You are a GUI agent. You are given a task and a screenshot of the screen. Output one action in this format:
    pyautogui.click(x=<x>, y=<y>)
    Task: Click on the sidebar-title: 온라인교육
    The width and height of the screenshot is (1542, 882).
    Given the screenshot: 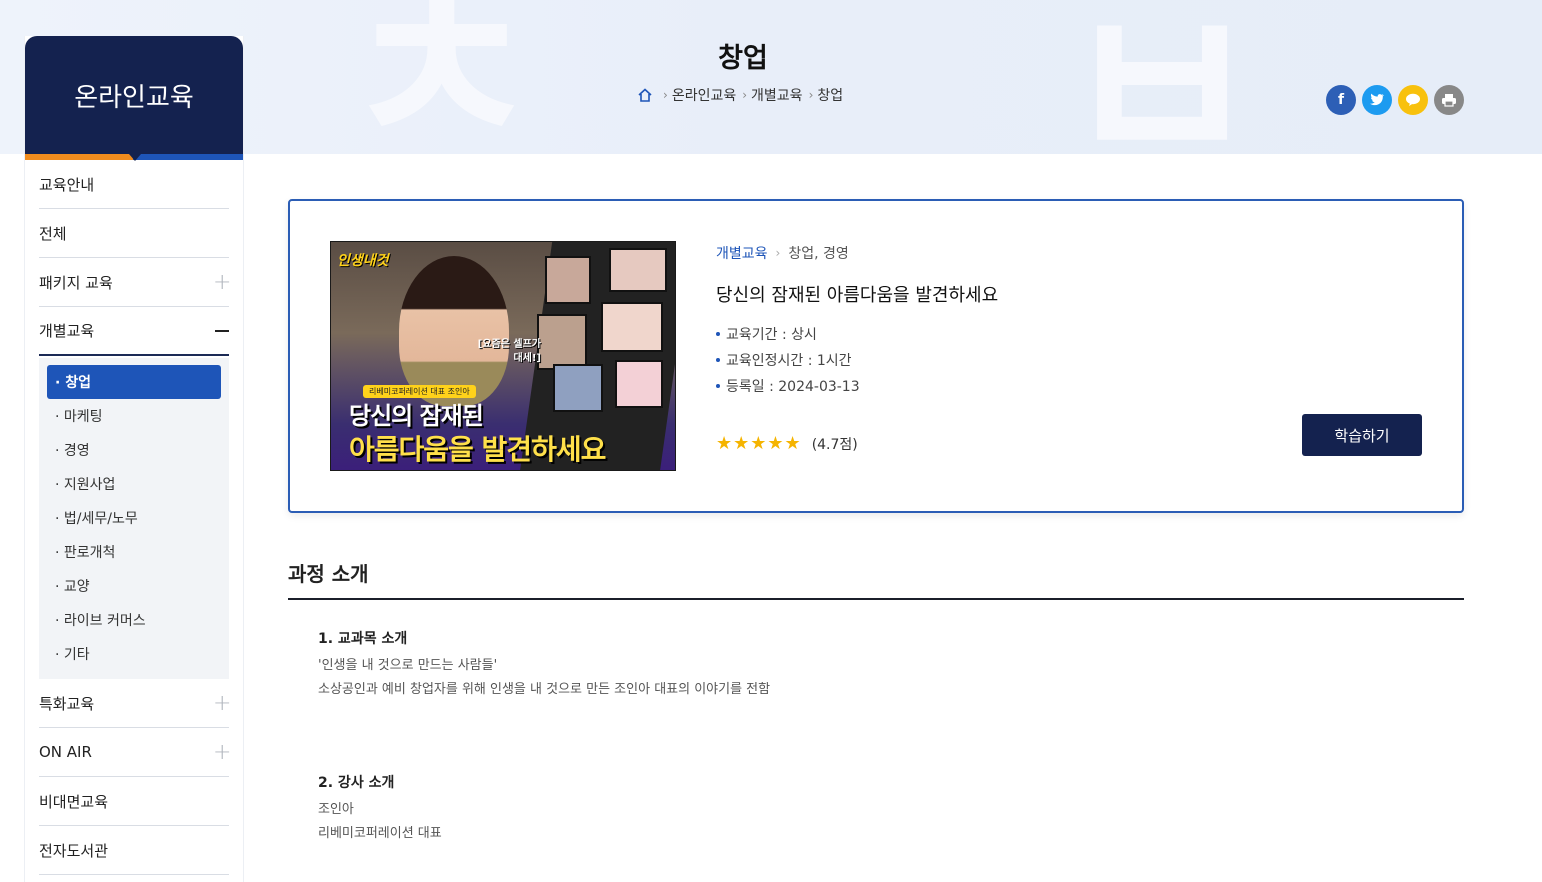 What is the action you would take?
    pyautogui.click(x=134, y=95)
    